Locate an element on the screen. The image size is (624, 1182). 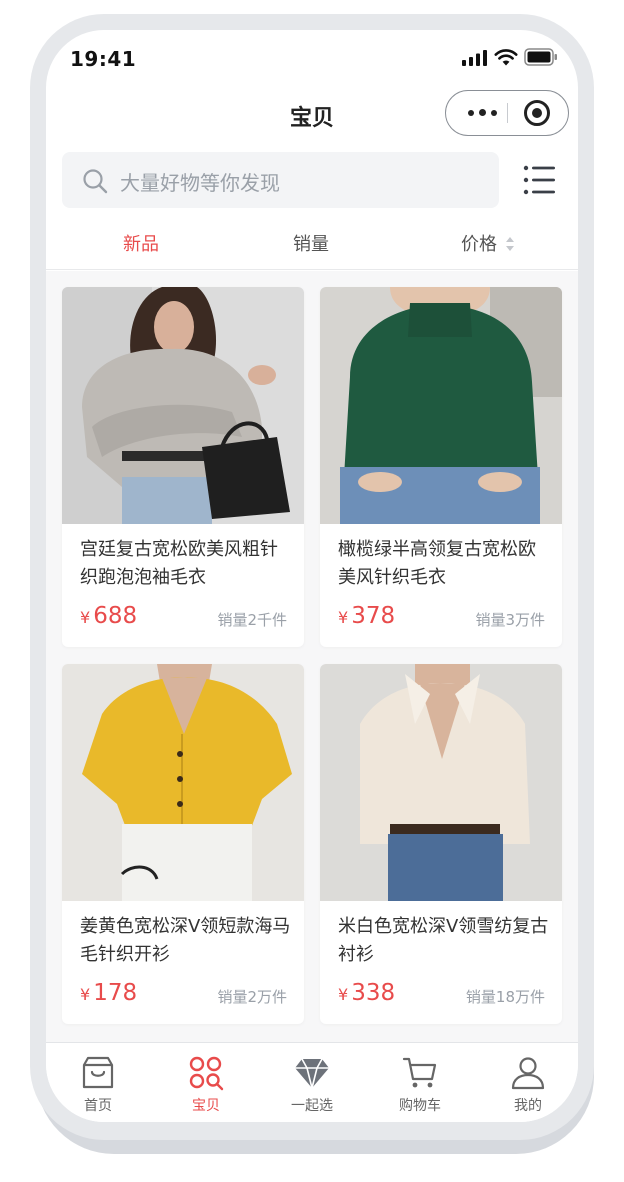
tabbar-item-together: 一起选 is located at coordinates (312, 1082).